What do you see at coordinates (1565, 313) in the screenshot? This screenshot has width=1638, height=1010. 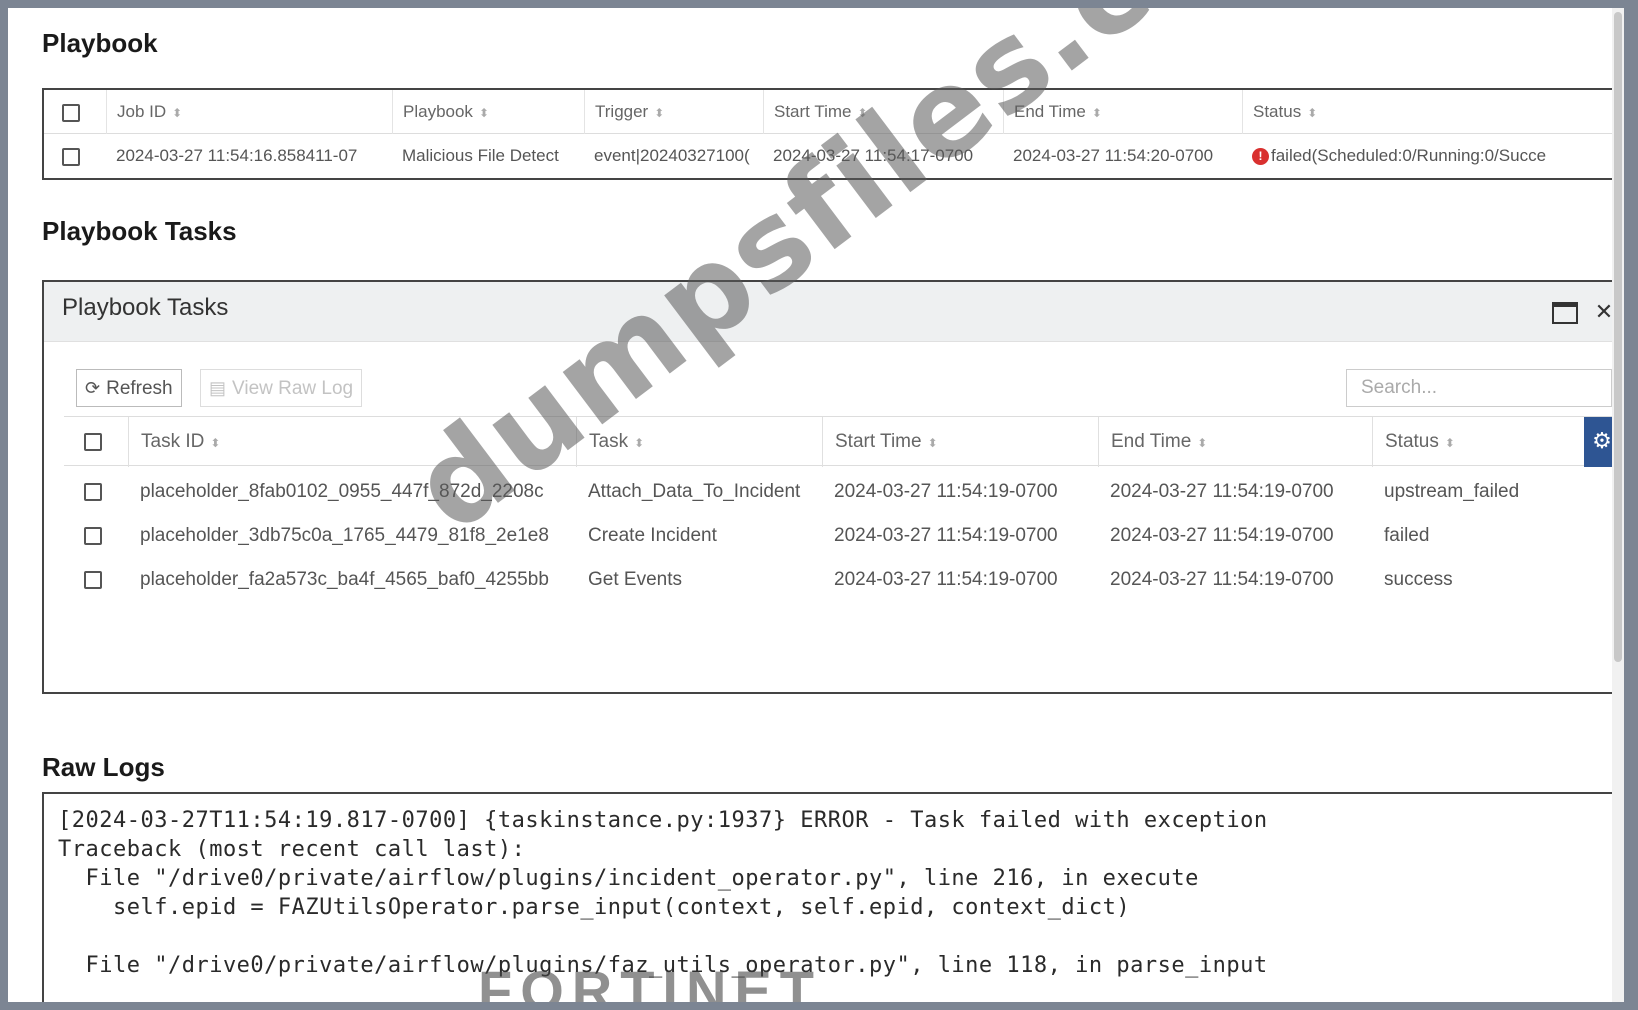 I see `maximize-icon` at bounding box center [1565, 313].